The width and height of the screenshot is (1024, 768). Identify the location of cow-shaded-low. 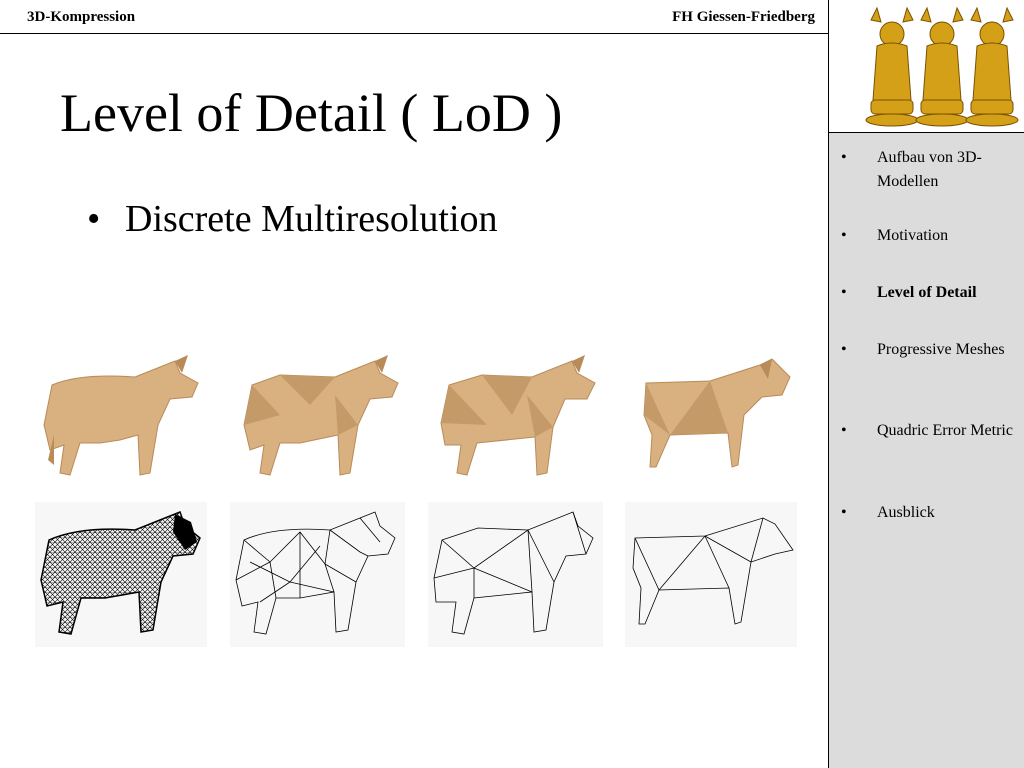
(518, 415).